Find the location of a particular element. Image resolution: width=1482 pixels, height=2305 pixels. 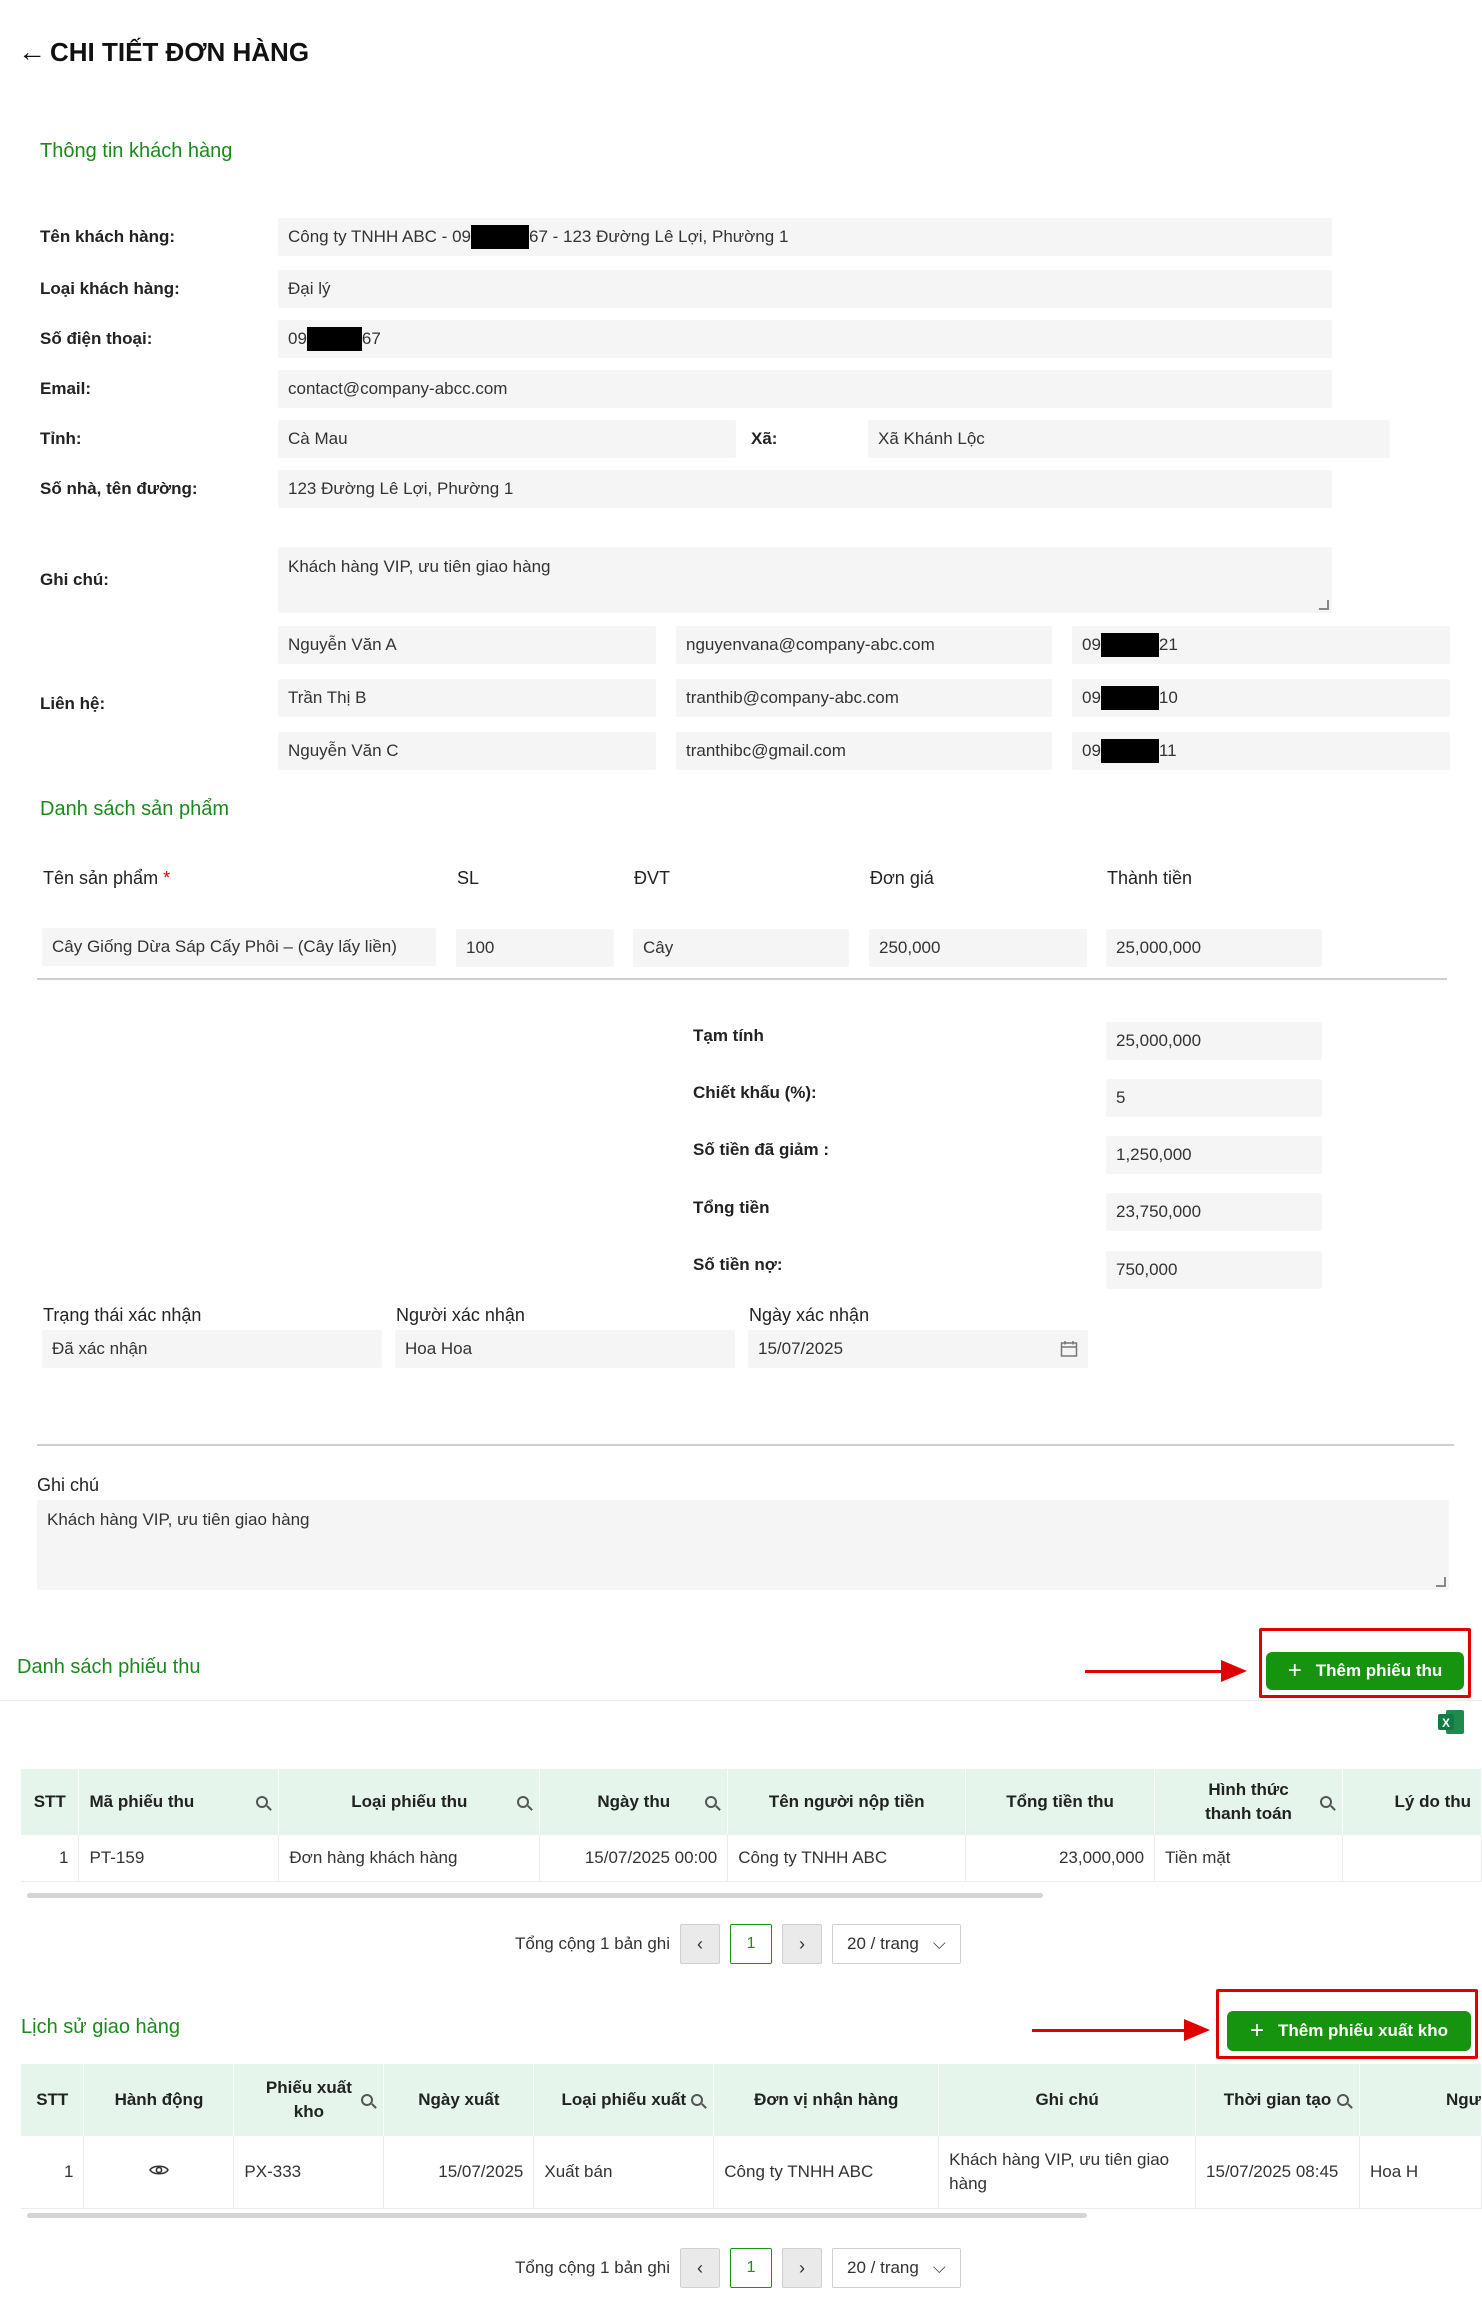

province-field: Cà Mau is located at coordinates (507, 439).